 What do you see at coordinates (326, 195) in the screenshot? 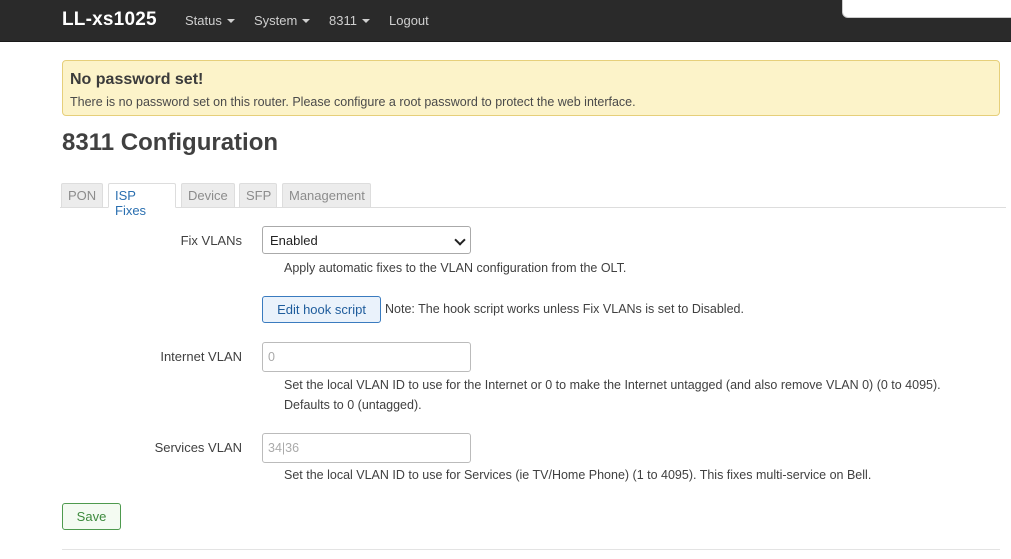
I see `tab-management: Management` at bounding box center [326, 195].